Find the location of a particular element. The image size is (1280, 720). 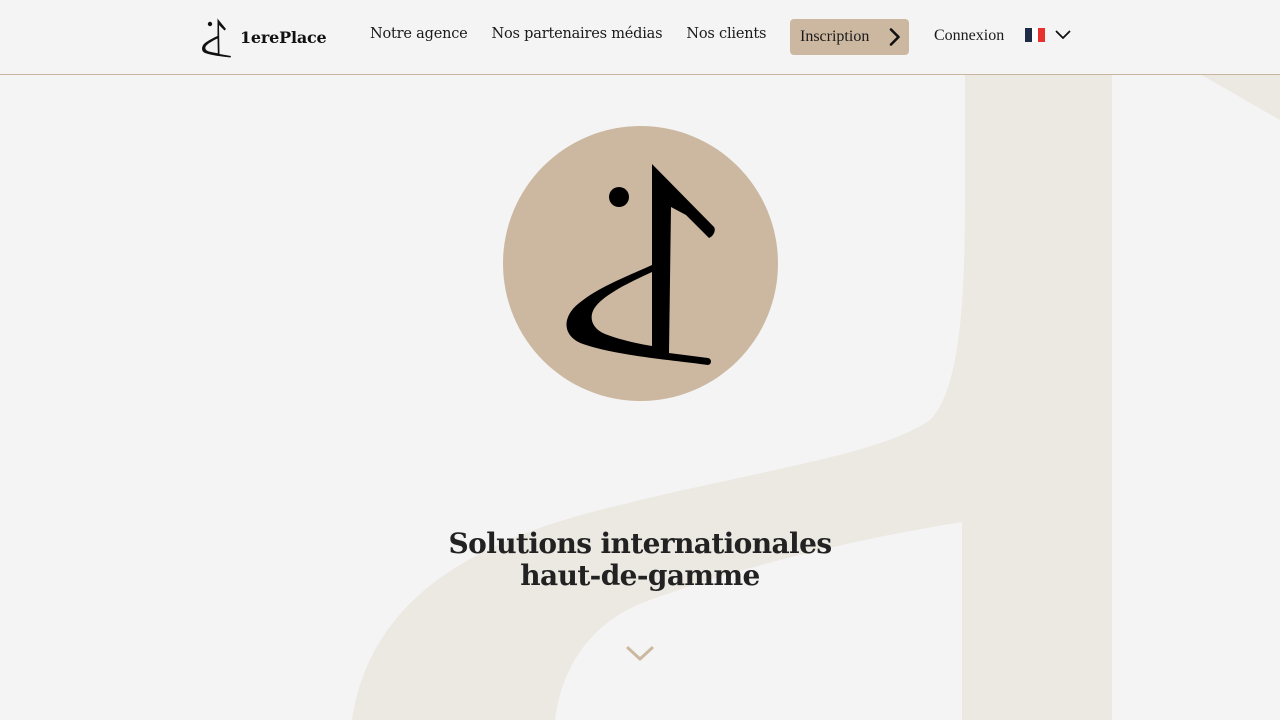

hero-title-line-1: Solutions internationales is located at coordinates (640, 543).